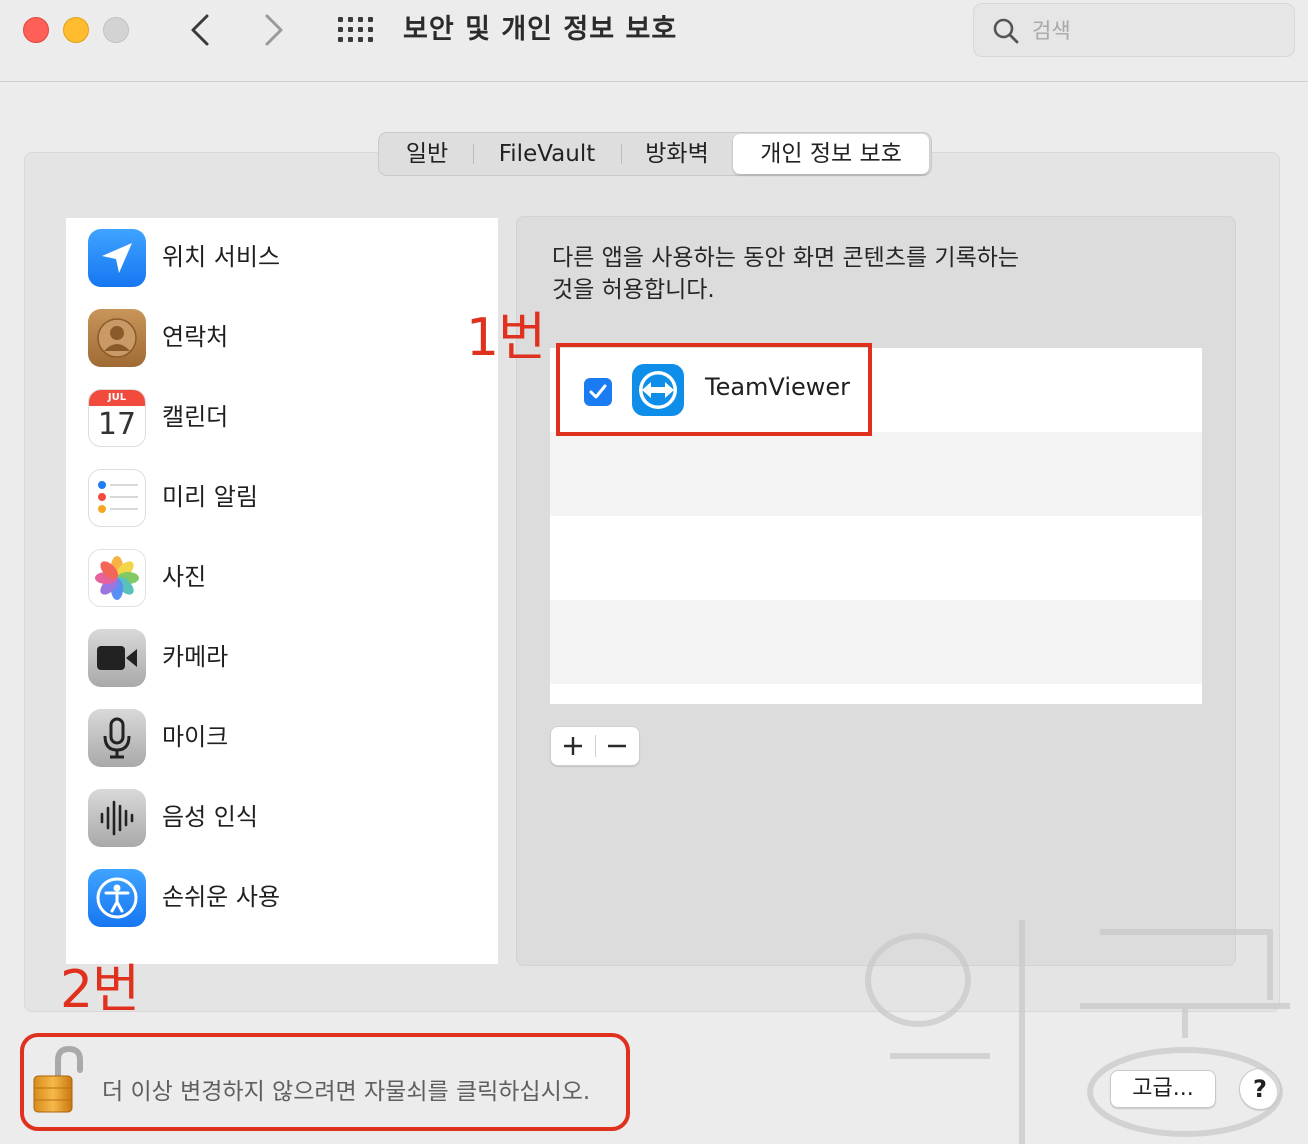 The height and width of the screenshot is (1144, 1308). I want to click on sidebar-item-label: 카메라, so click(195, 657).